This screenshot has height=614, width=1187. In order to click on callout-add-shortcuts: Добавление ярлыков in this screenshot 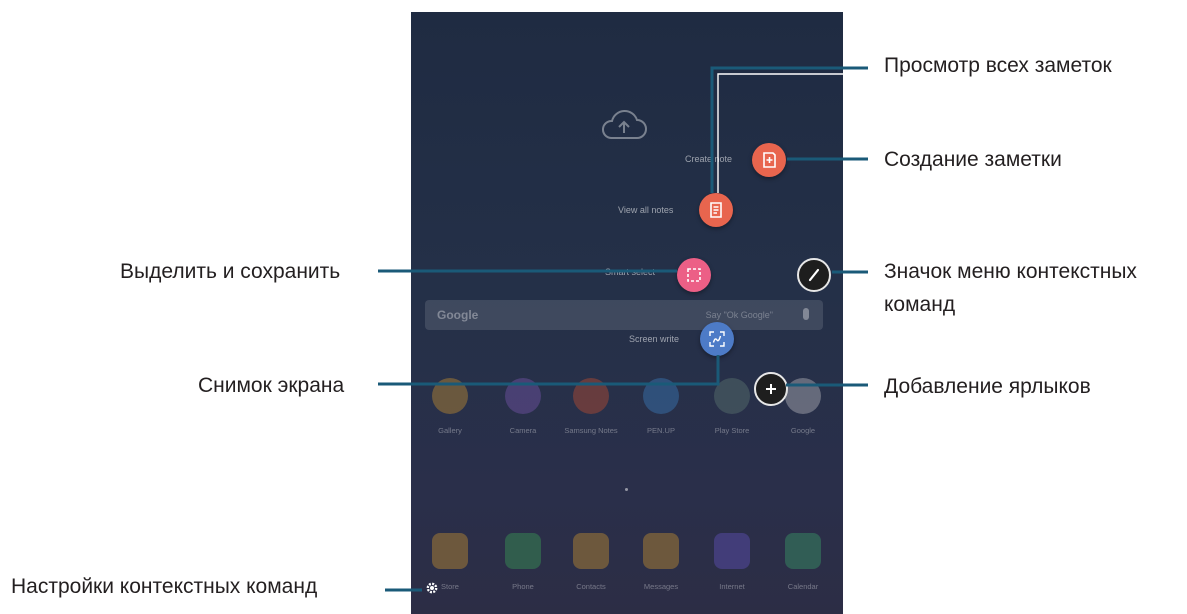, I will do `click(987, 386)`.